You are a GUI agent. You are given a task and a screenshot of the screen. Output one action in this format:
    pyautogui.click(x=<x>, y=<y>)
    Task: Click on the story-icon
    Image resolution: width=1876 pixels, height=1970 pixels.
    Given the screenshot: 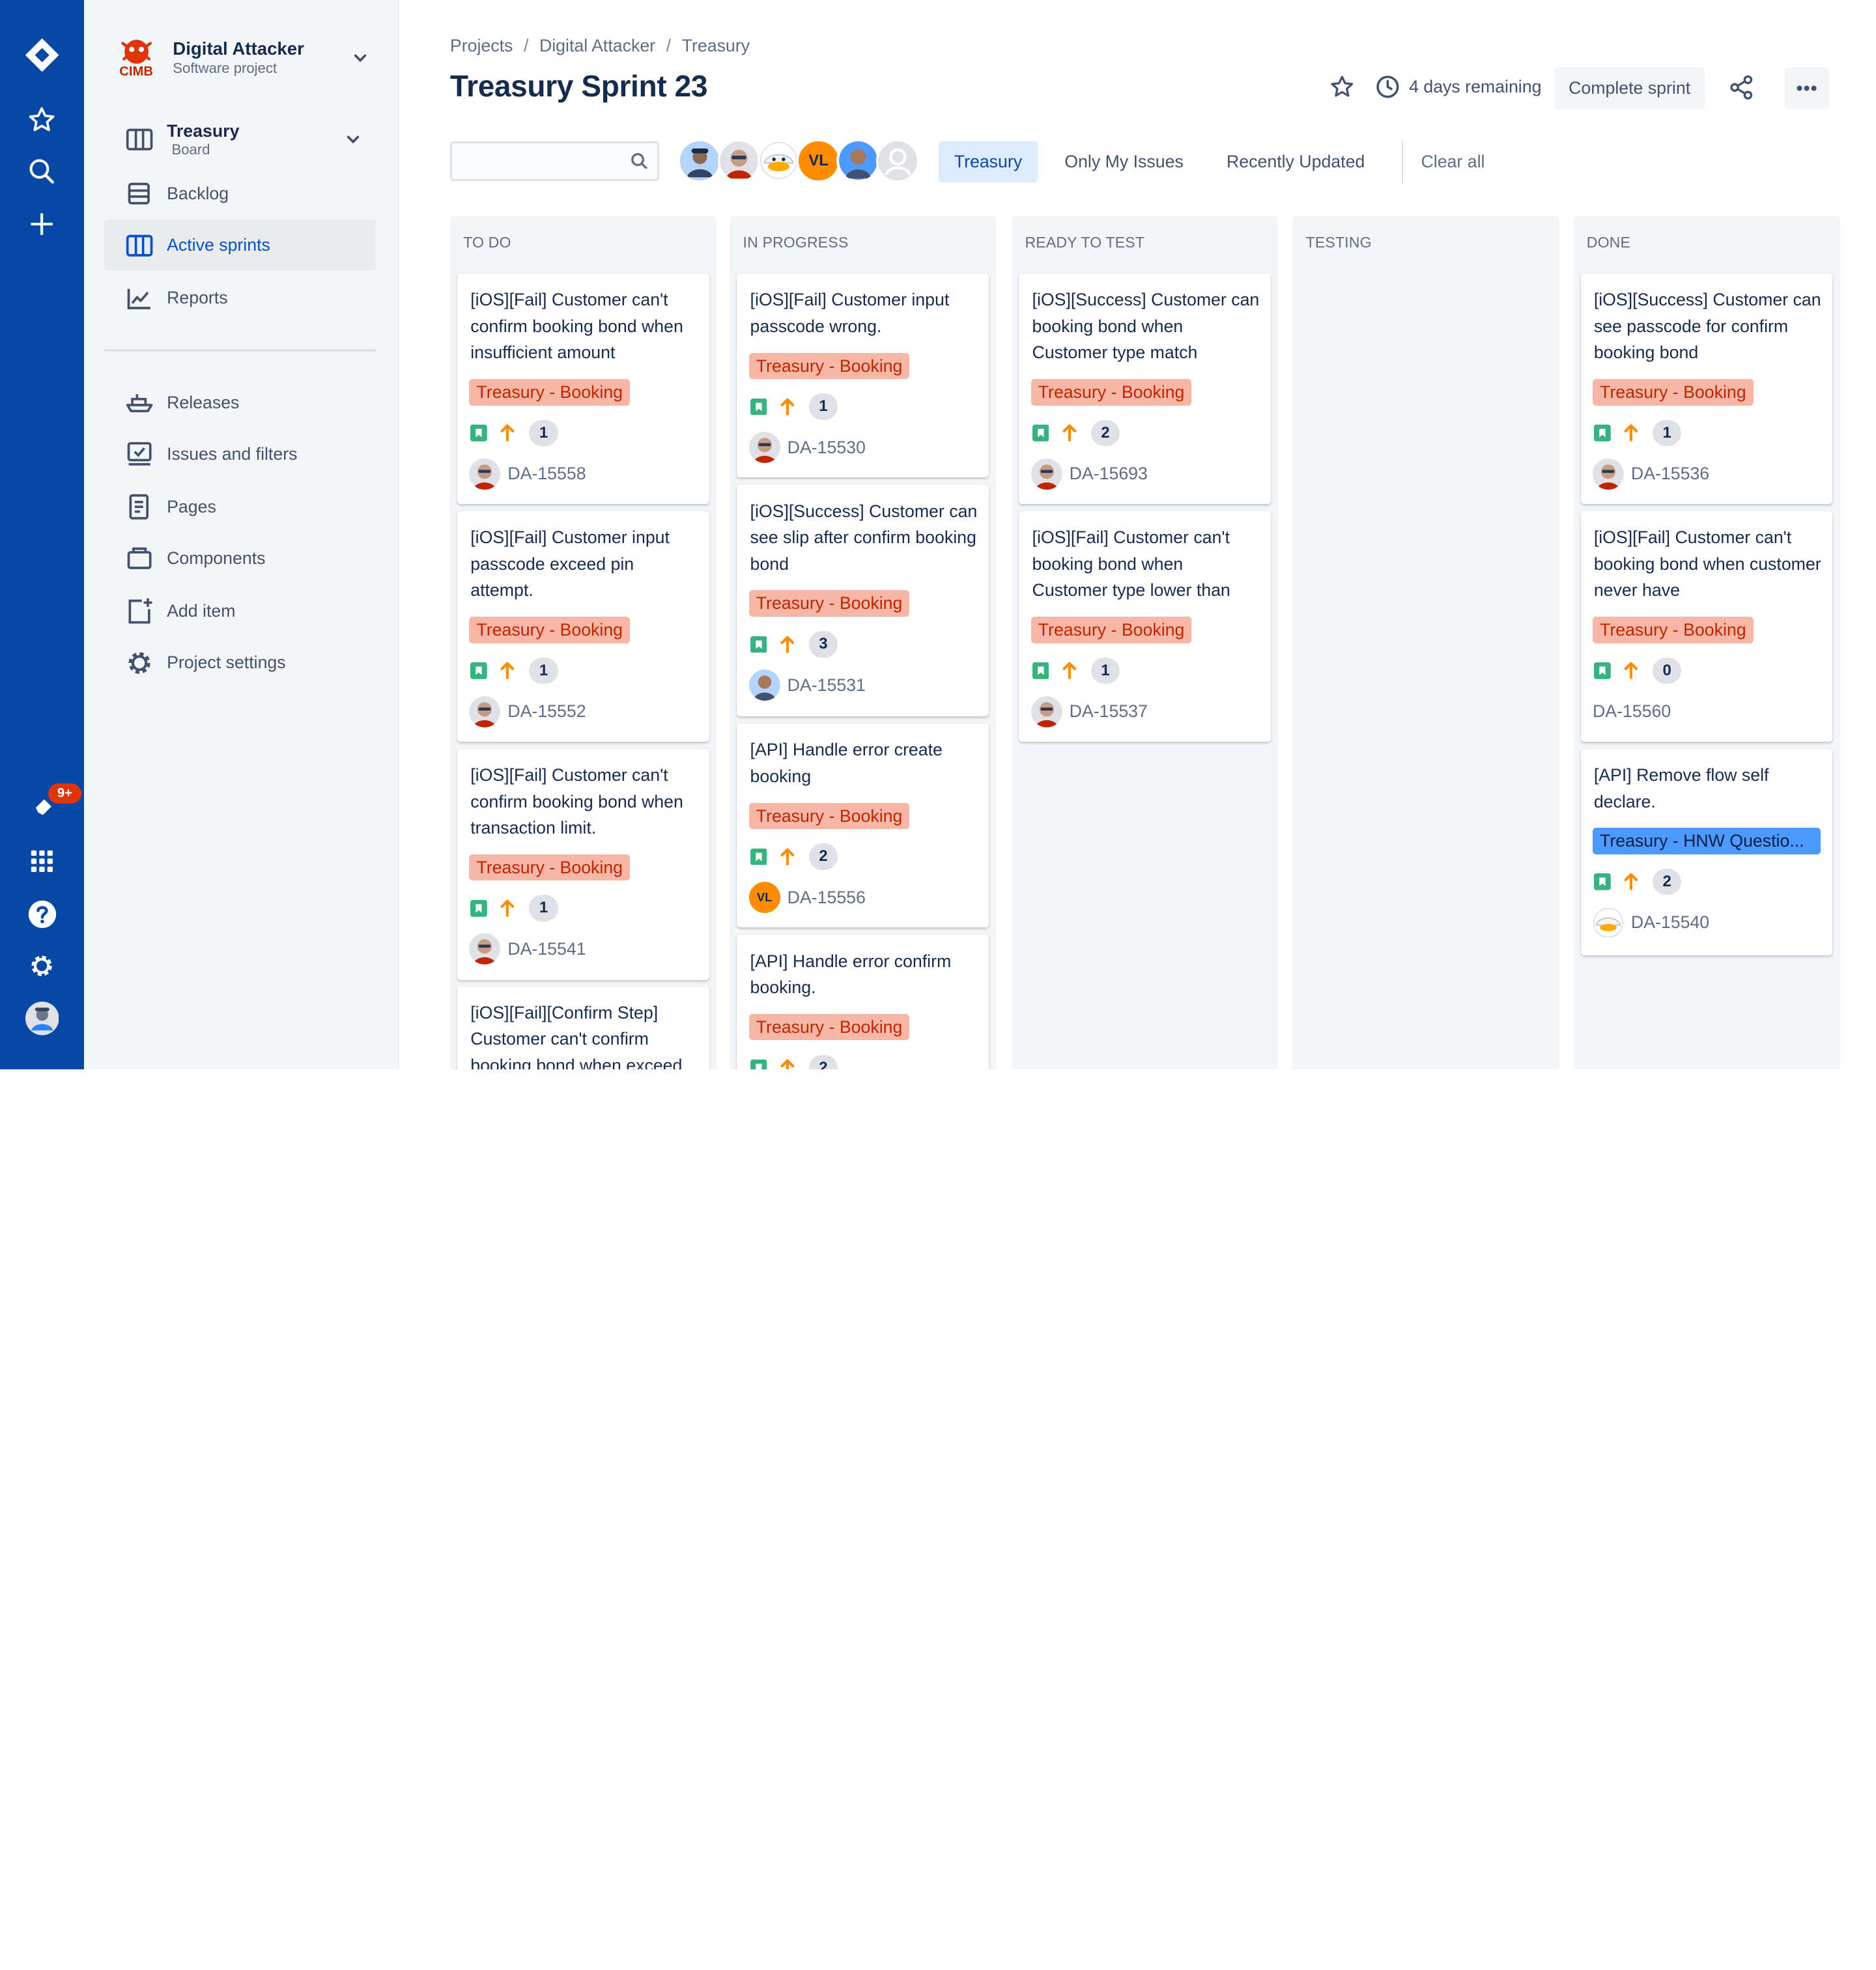 What is the action you would take?
    pyautogui.click(x=1040, y=433)
    